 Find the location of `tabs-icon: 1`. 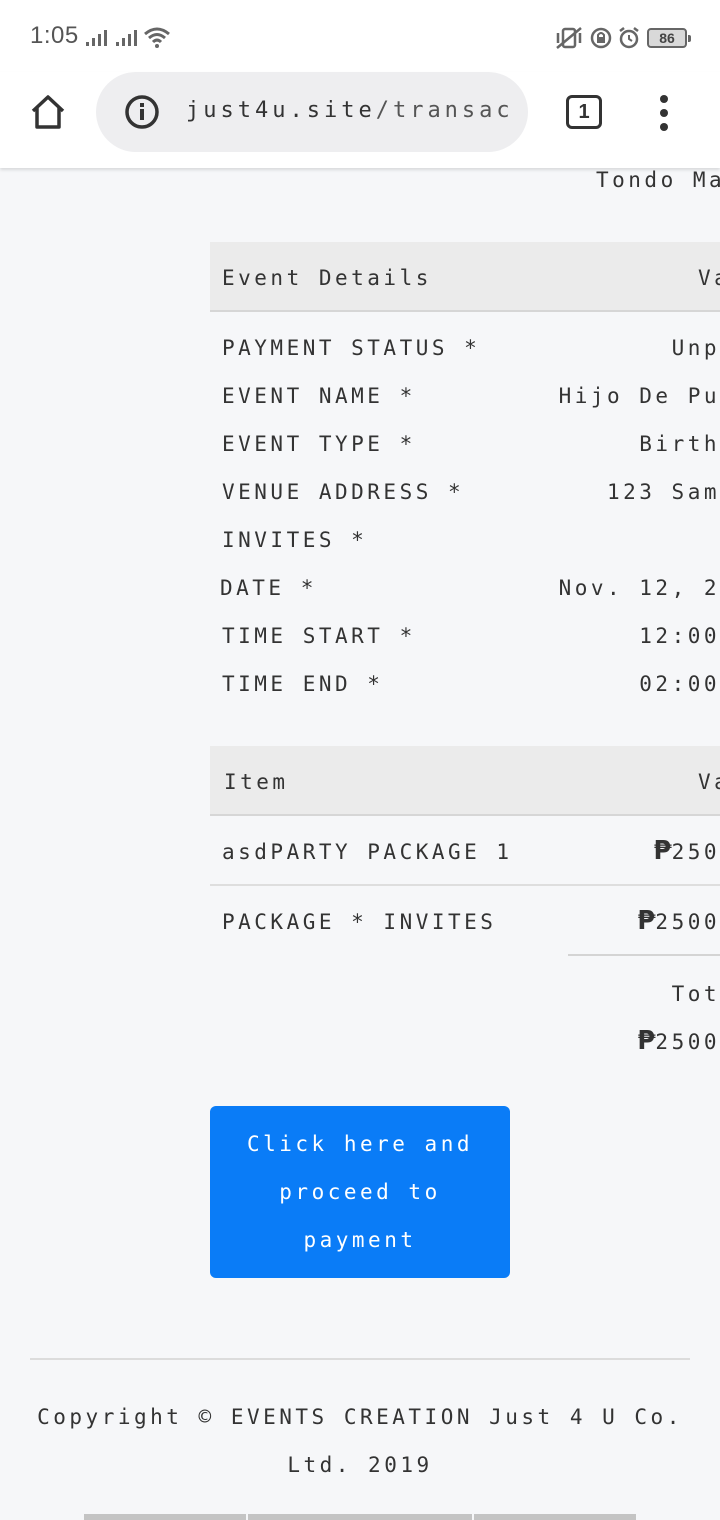

tabs-icon: 1 is located at coordinates (584, 112).